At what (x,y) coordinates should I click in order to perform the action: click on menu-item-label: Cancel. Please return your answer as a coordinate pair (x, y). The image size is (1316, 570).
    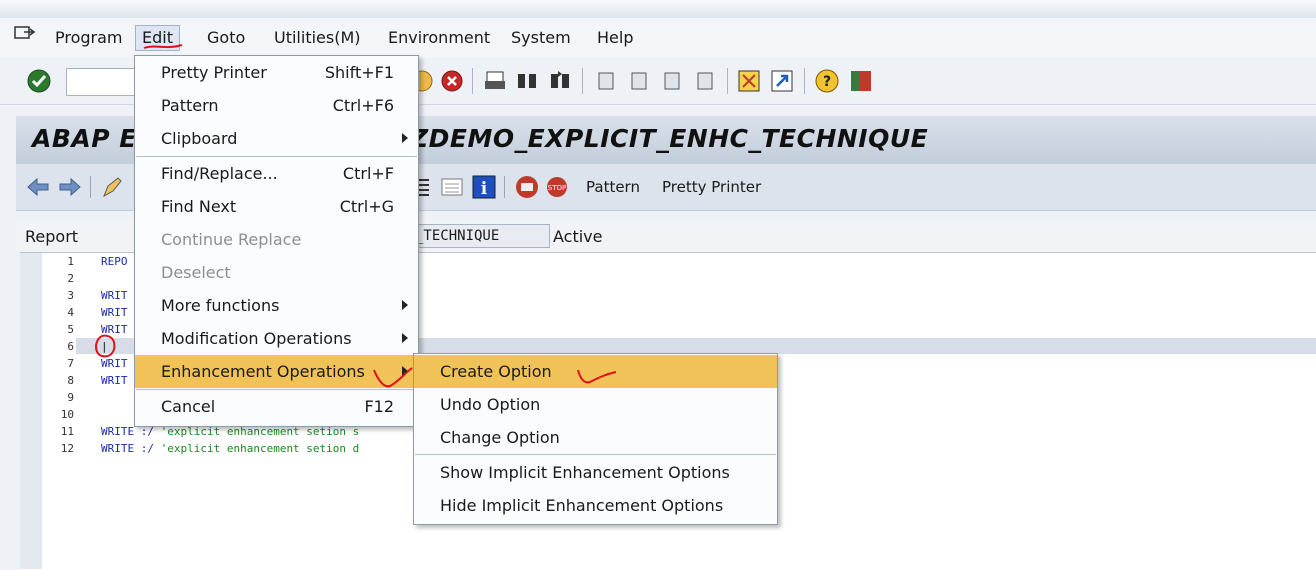
    Looking at the image, I should click on (188, 406).